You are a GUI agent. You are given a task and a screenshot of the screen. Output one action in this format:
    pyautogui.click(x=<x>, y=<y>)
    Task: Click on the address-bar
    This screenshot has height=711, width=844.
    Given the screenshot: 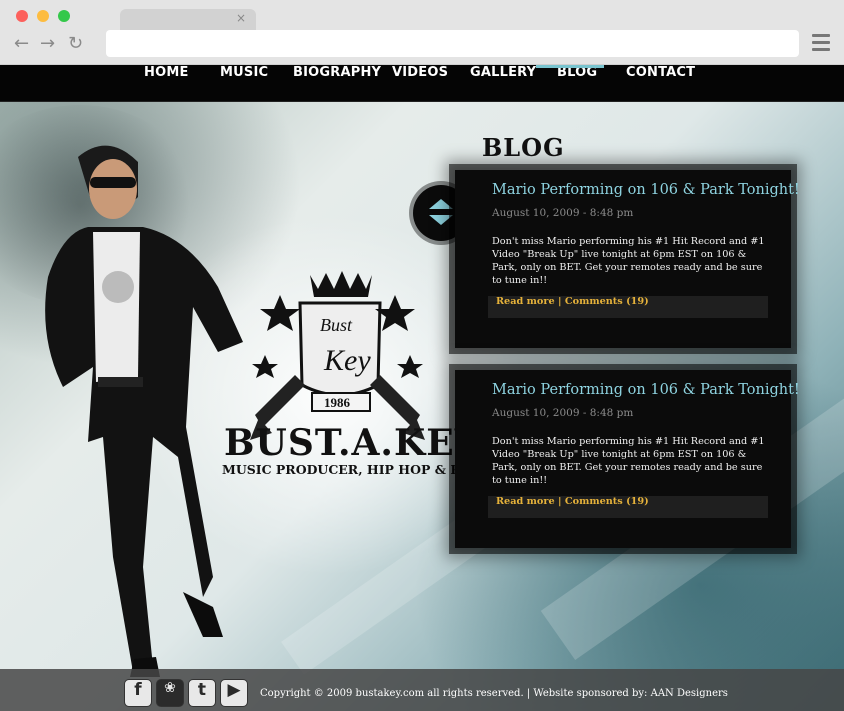 What is the action you would take?
    pyautogui.click(x=452, y=43)
    